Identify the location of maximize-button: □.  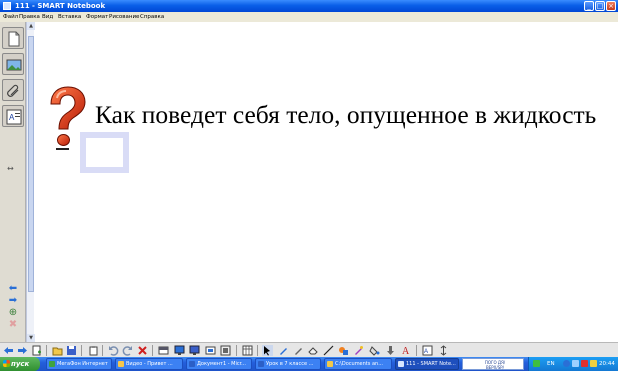
(600, 6).